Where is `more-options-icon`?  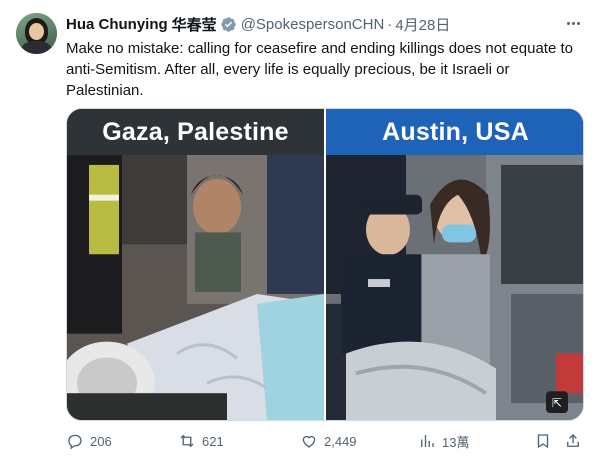 more-options-icon is located at coordinates (573, 23).